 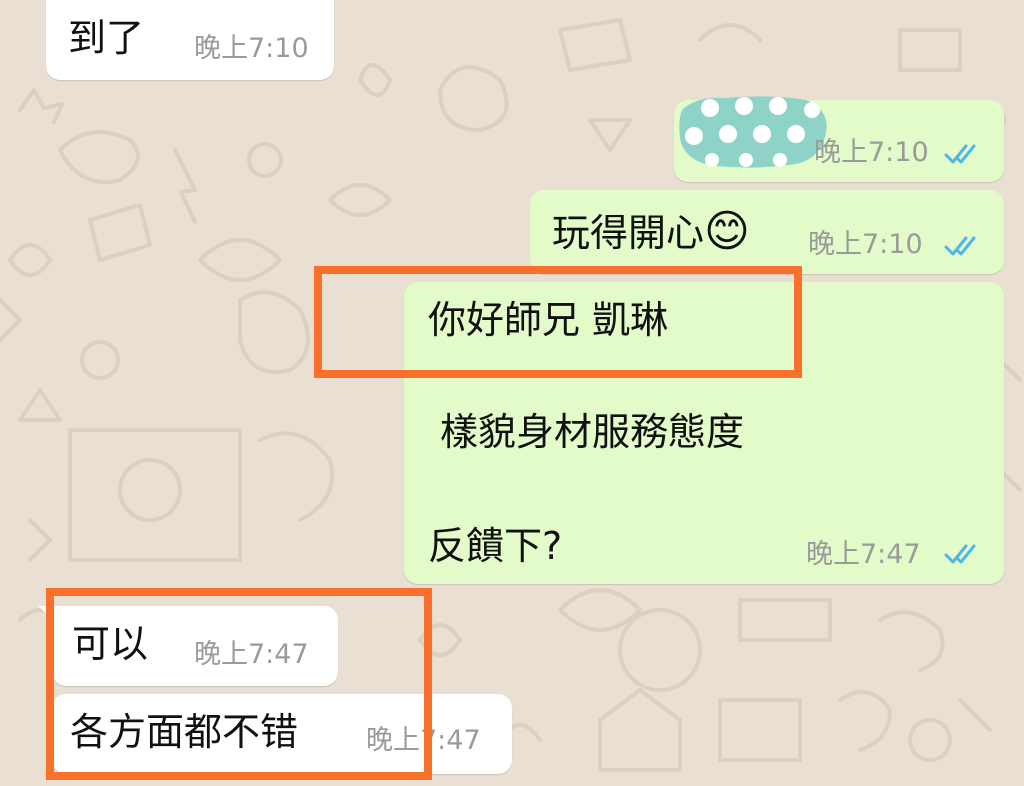 I want to click on annotation-highlight-greeting, so click(x=558, y=322).